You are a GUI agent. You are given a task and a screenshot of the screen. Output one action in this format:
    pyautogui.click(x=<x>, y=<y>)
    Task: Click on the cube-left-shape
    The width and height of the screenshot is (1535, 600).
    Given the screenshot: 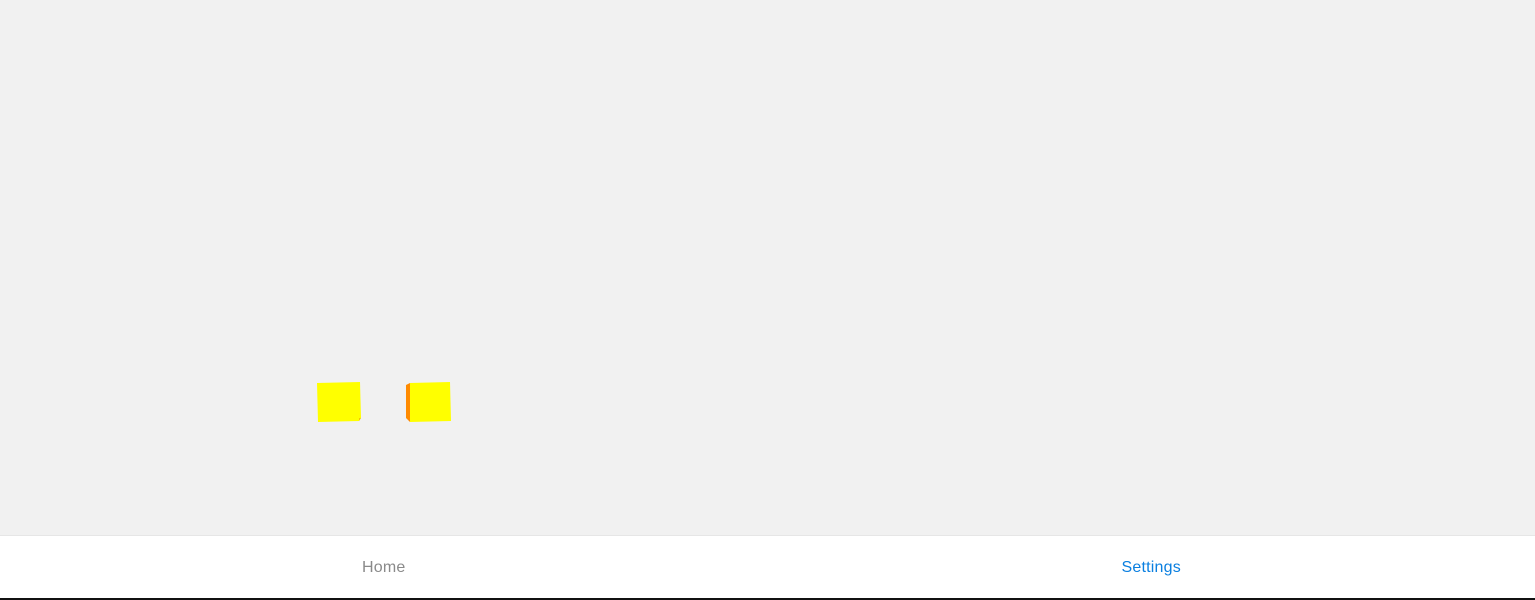 What is the action you would take?
    pyautogui.click(x=339, y=402)
    